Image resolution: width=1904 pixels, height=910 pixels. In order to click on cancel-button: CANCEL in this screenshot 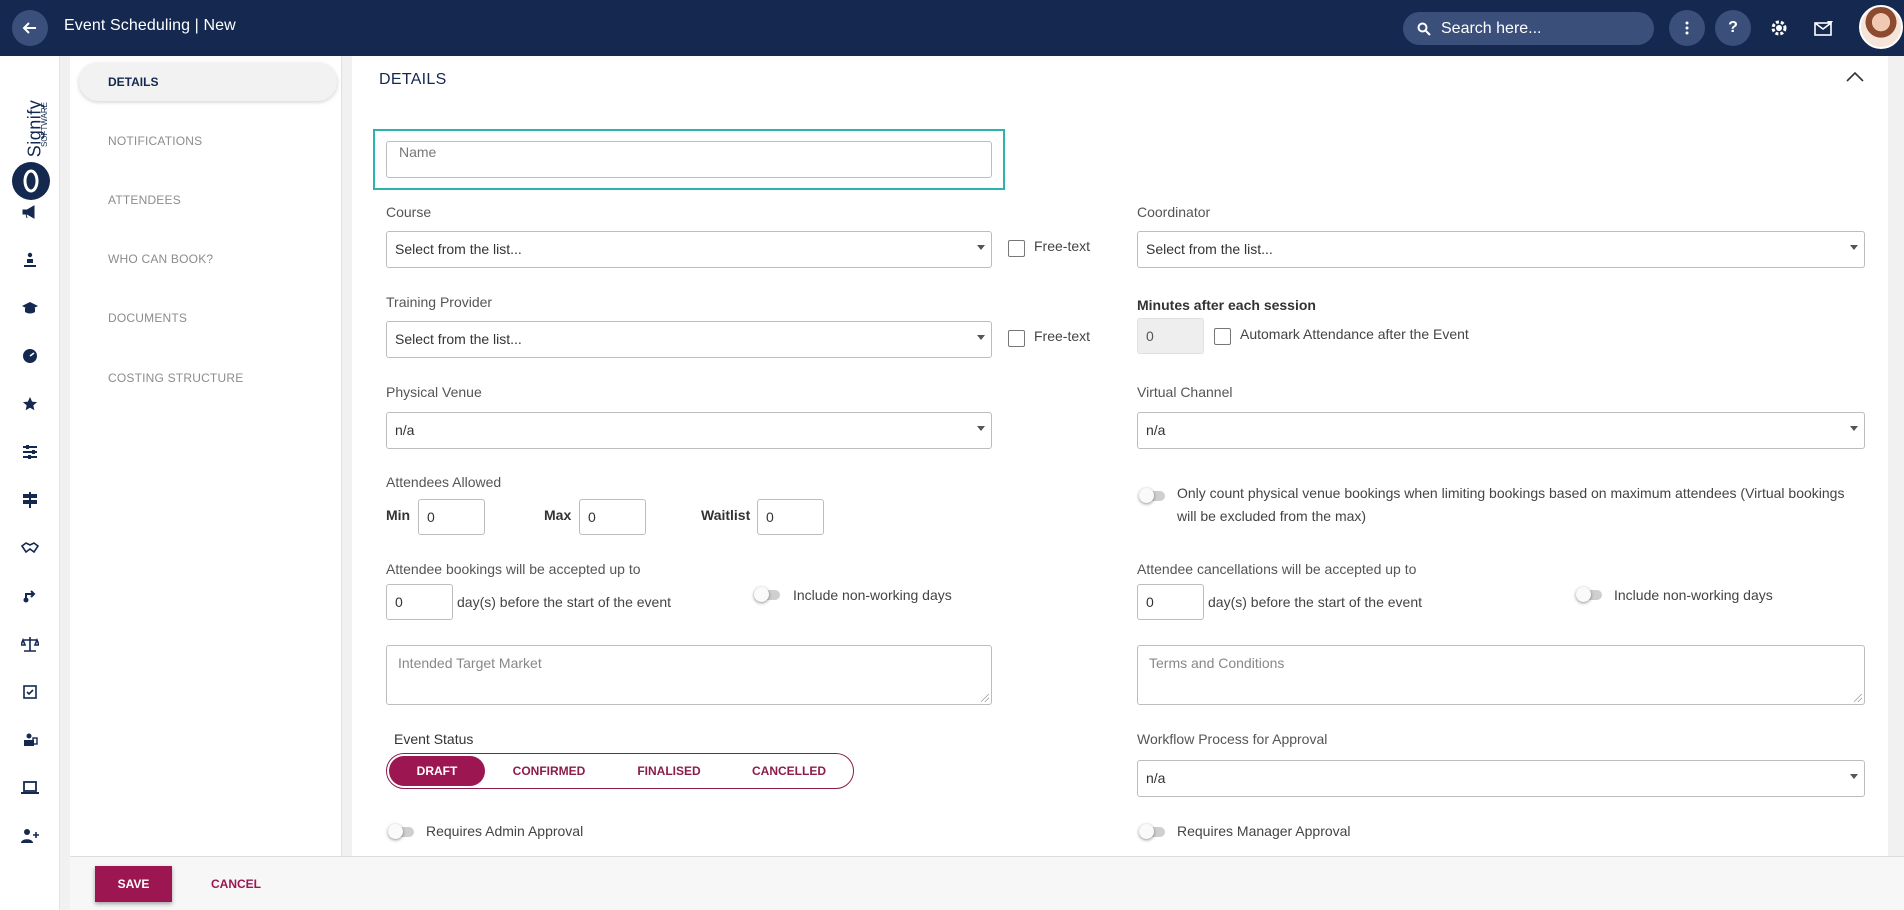, I will do `click(236, 884)`.